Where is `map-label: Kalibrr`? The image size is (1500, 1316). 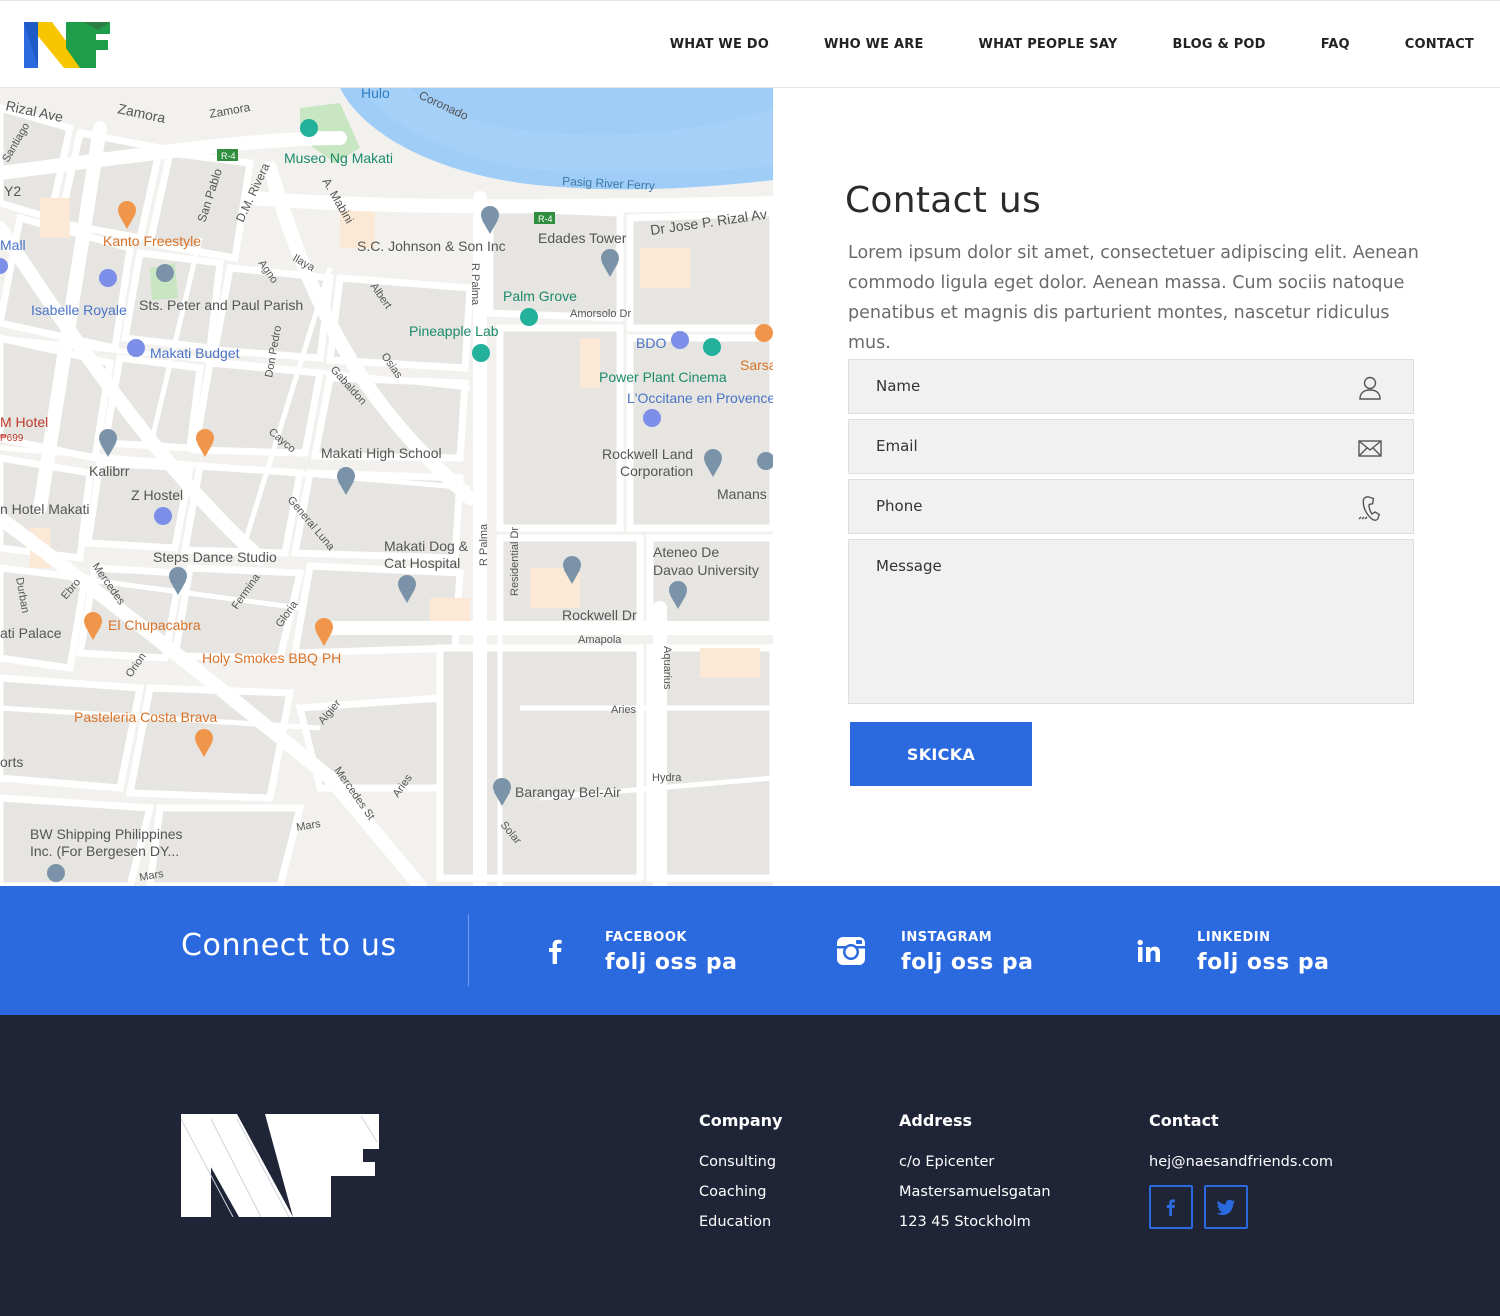
map-label: Kalibrr is located at coordinates (109, 471).